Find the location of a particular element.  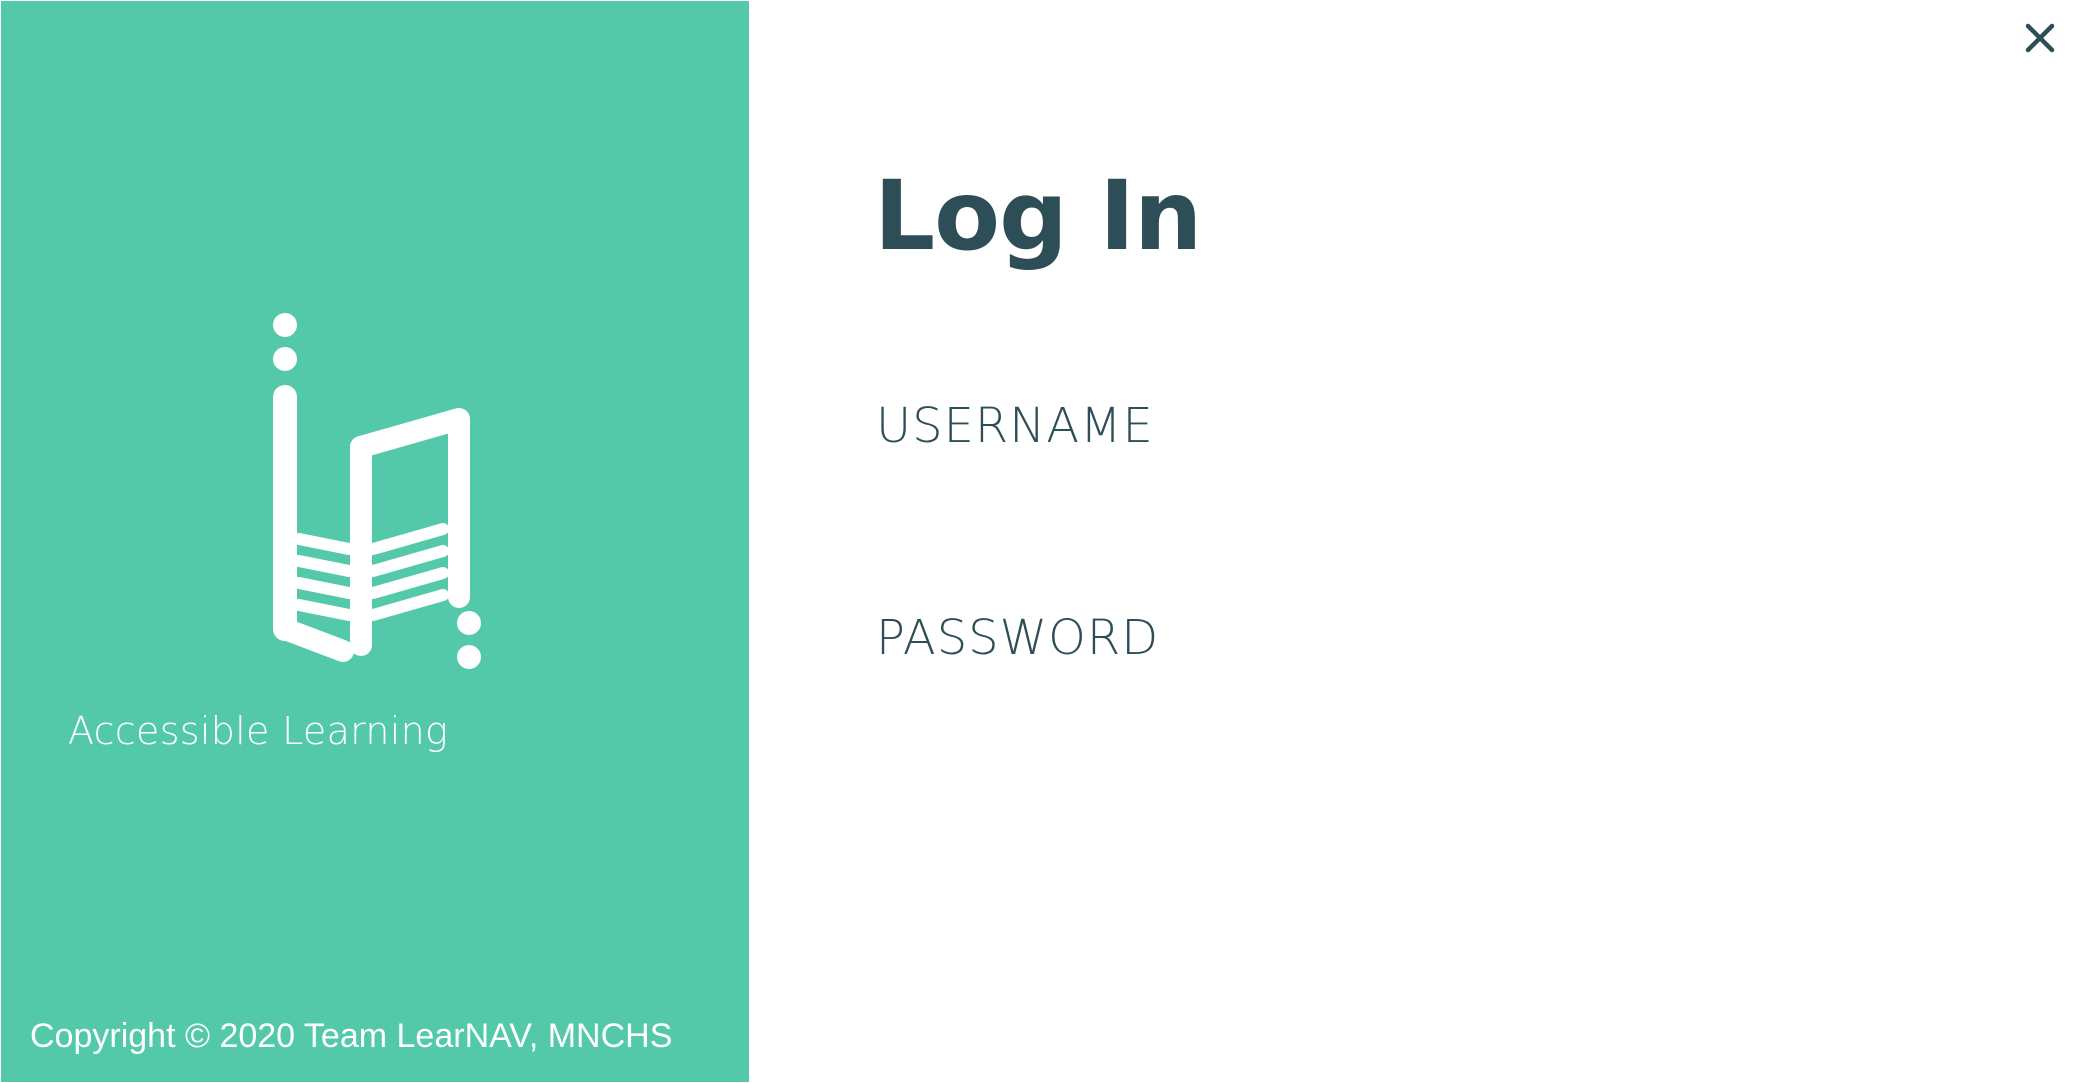

learnav-logo-icon is located at coordinates (377, 491).